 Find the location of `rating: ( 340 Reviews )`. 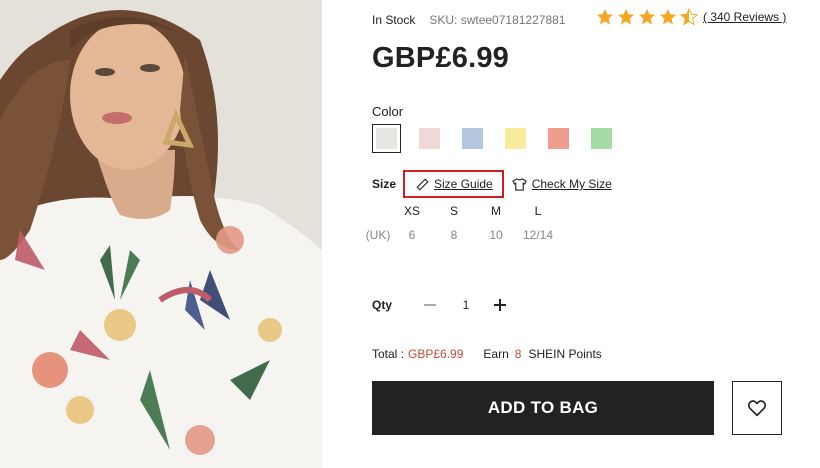

rating: ( 340 Reviews ) is located at coordinates (691, 17).